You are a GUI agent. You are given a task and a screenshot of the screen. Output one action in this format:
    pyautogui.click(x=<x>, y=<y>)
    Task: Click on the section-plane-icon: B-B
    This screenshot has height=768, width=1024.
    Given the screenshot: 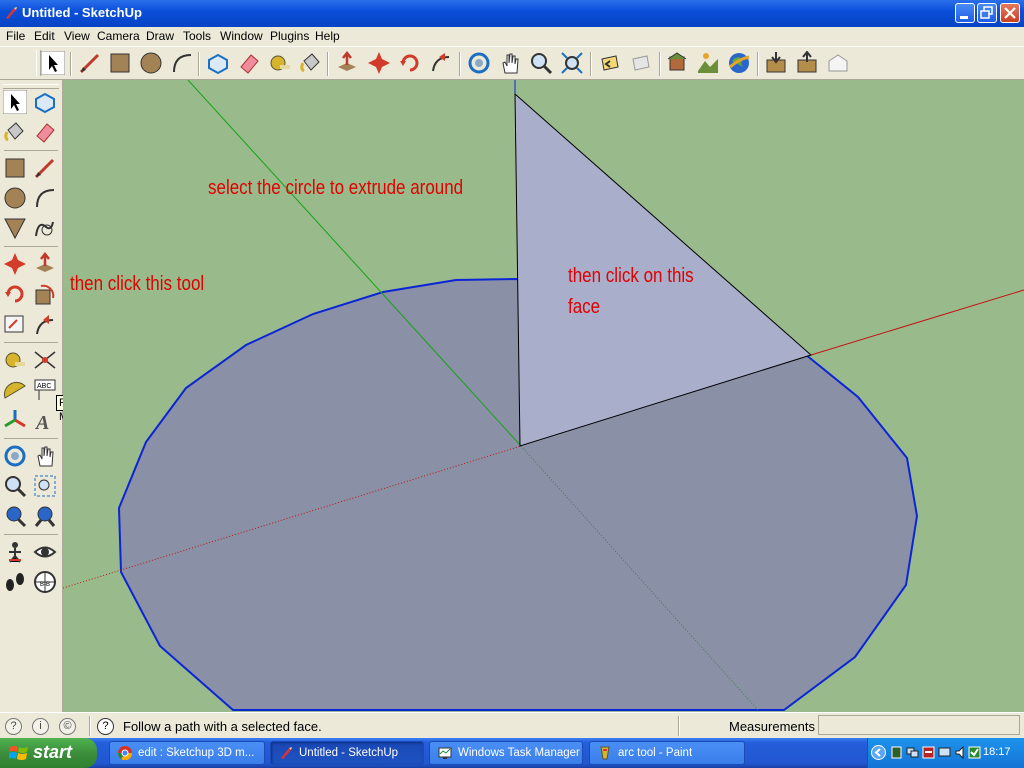 What is the action you would take?
    pyautogui.click(x=45, y=582)
    